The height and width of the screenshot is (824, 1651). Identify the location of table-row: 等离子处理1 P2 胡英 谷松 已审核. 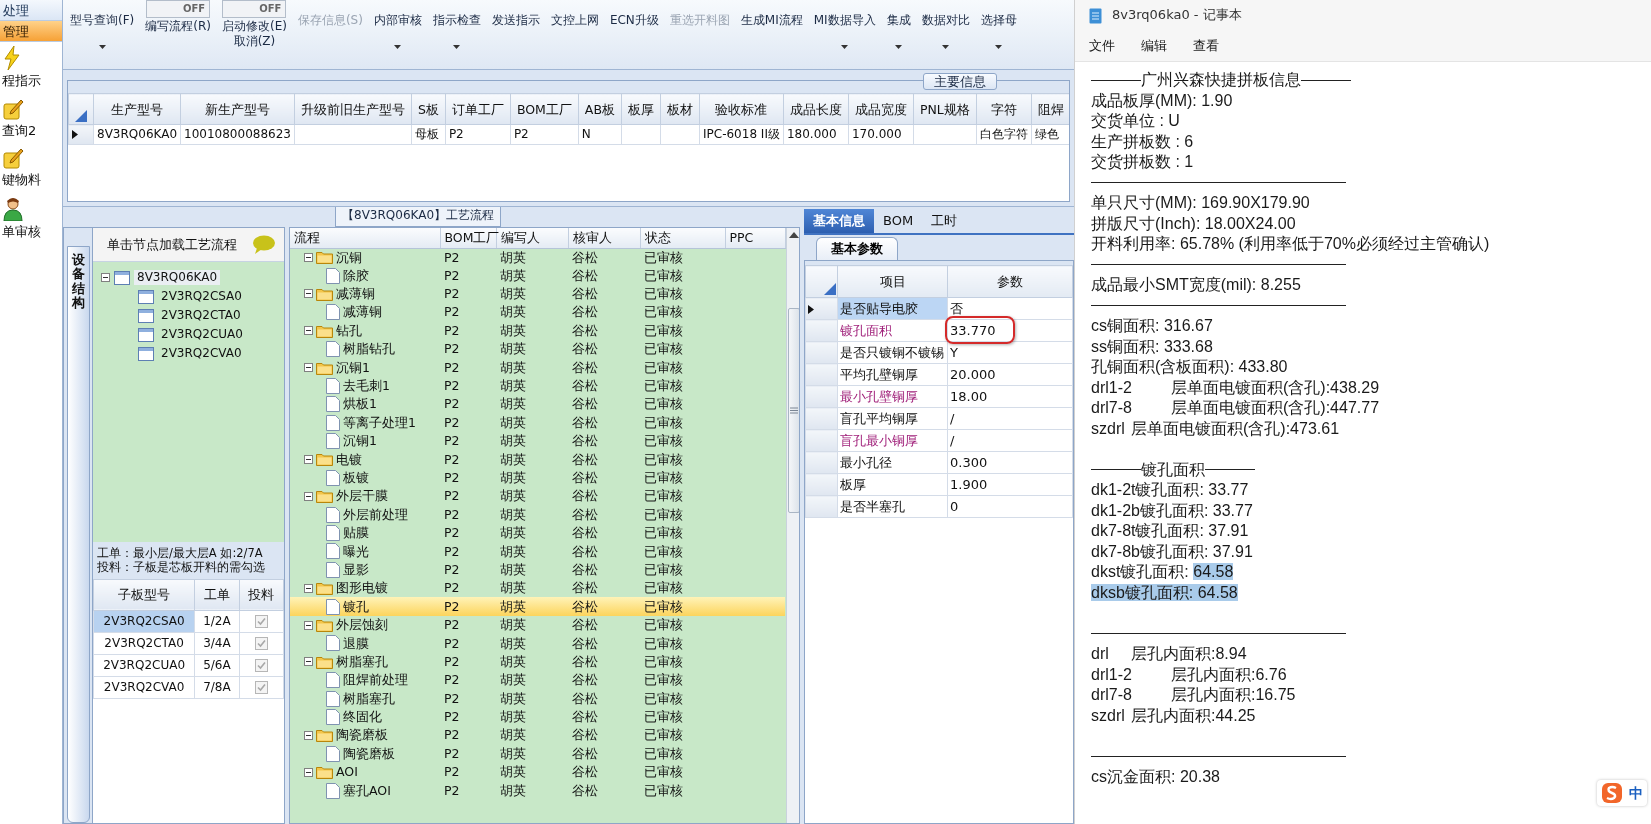
(537, 422).